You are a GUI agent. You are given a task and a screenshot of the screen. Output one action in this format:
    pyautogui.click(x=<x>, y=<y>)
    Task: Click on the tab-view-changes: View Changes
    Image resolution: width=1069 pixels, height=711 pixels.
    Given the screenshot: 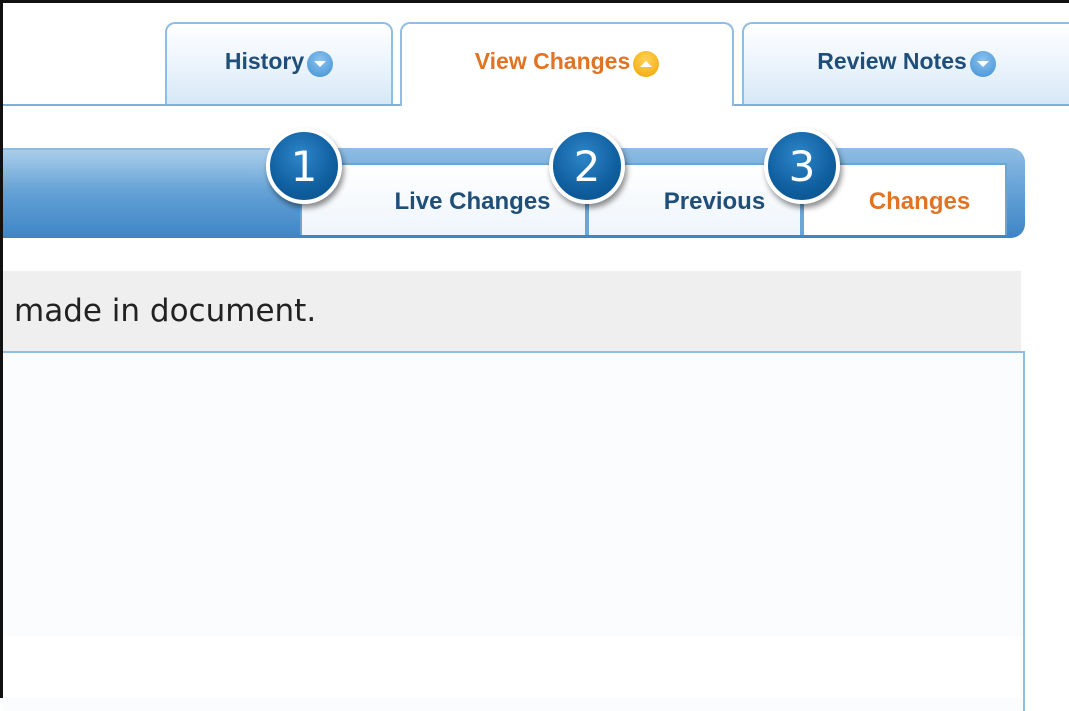 What is the action you would take?
    pyautogui.click(x=567, y=64)
    